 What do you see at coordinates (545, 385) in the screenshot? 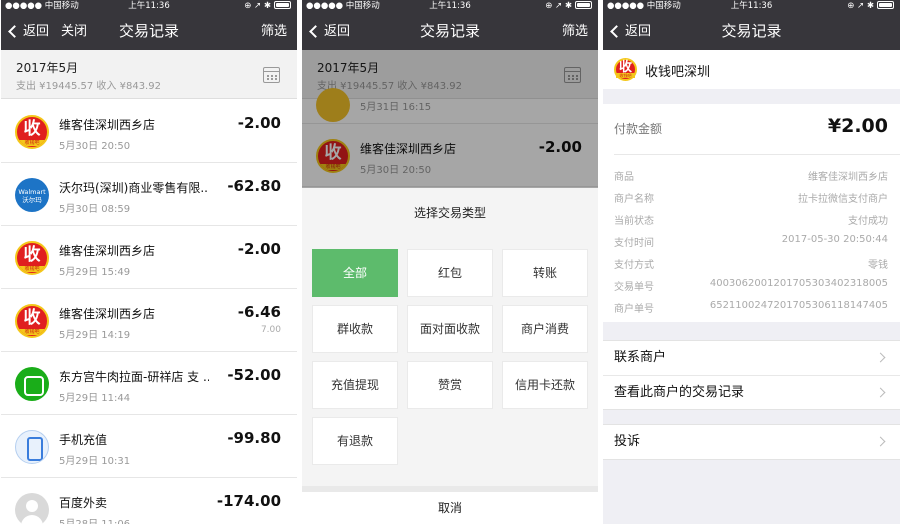
I see `type-option: 信用卡还款` at bounding box center [545, 385].